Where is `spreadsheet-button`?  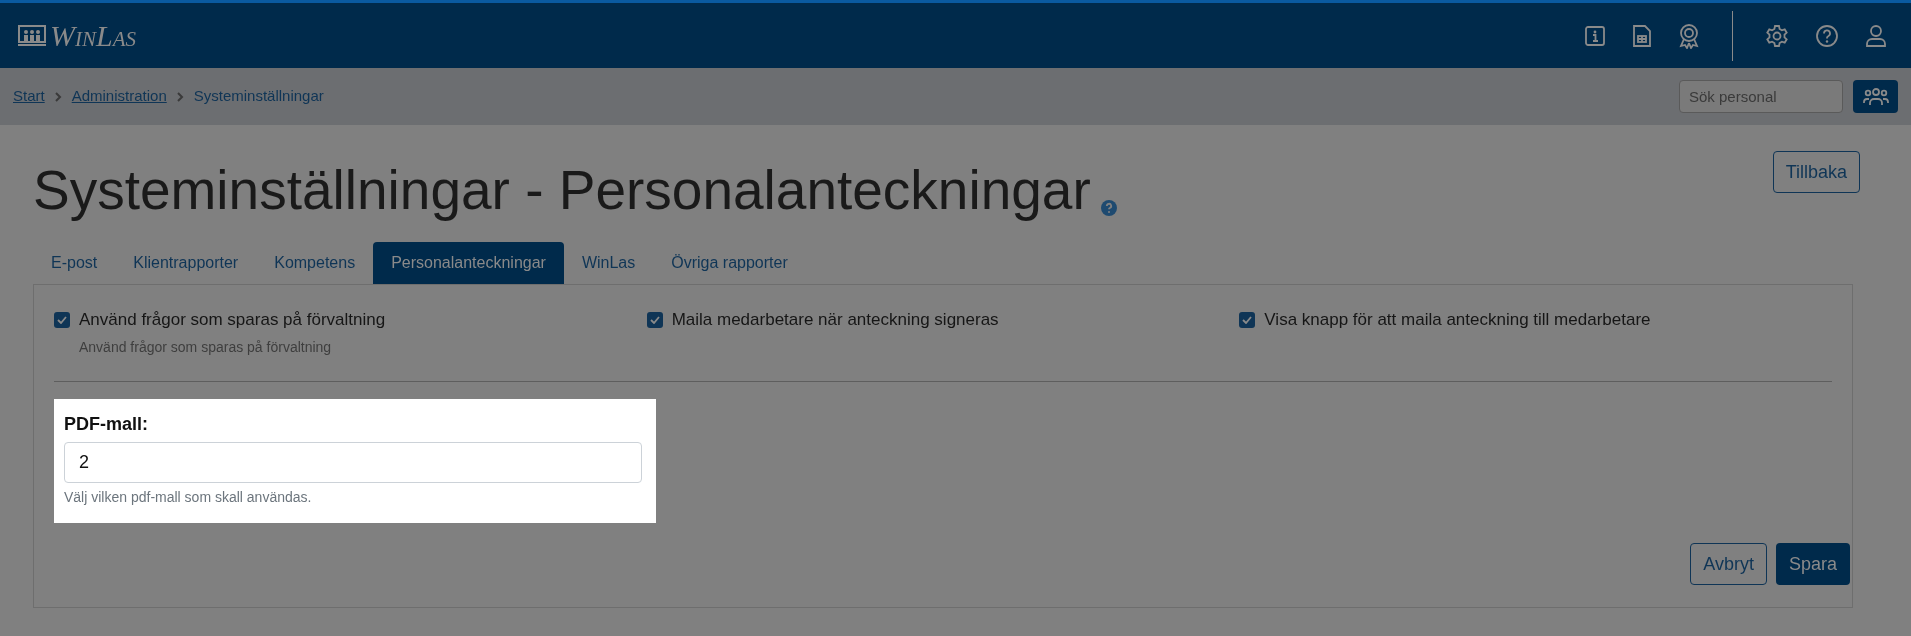 spreadsheet-button is located at coordinates (1642, 35).